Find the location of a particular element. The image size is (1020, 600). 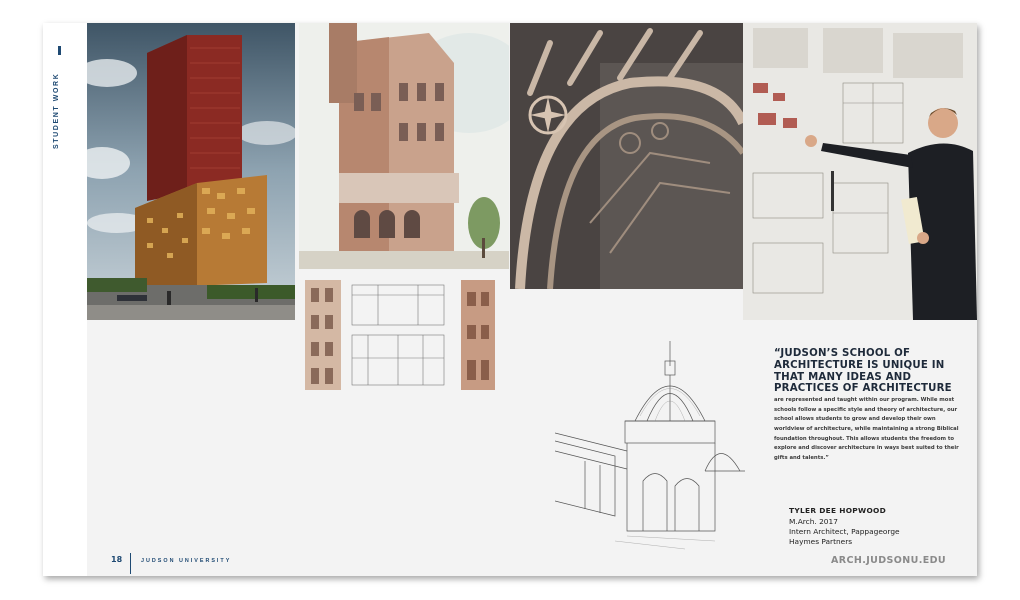

elevation-drawing-left is located at coordinates (323, 335).